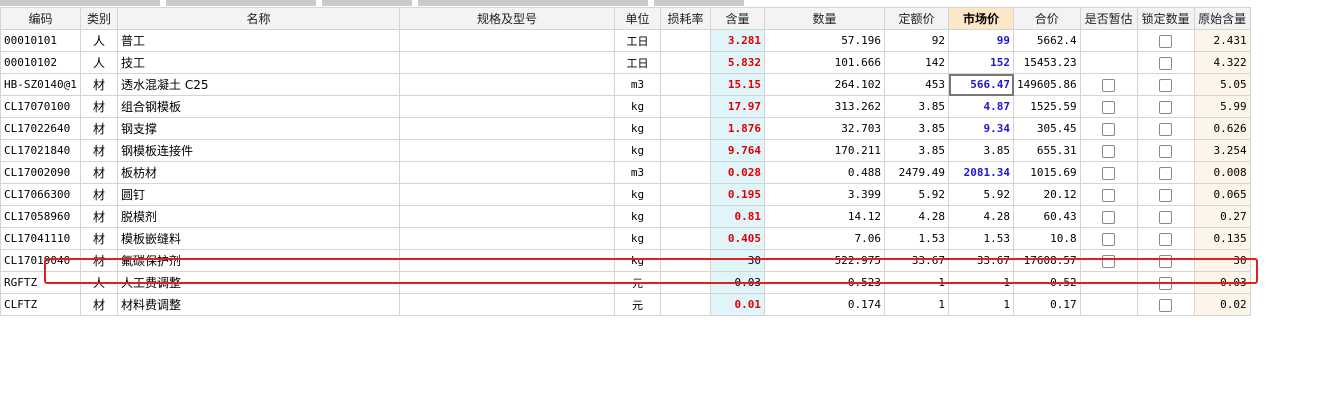 Image resolution: width=1343 pixels, height=407 pixels. Describe the element at coordinates (737, 216) in the screenshot. I see `cell-content: 0.81` at that location.